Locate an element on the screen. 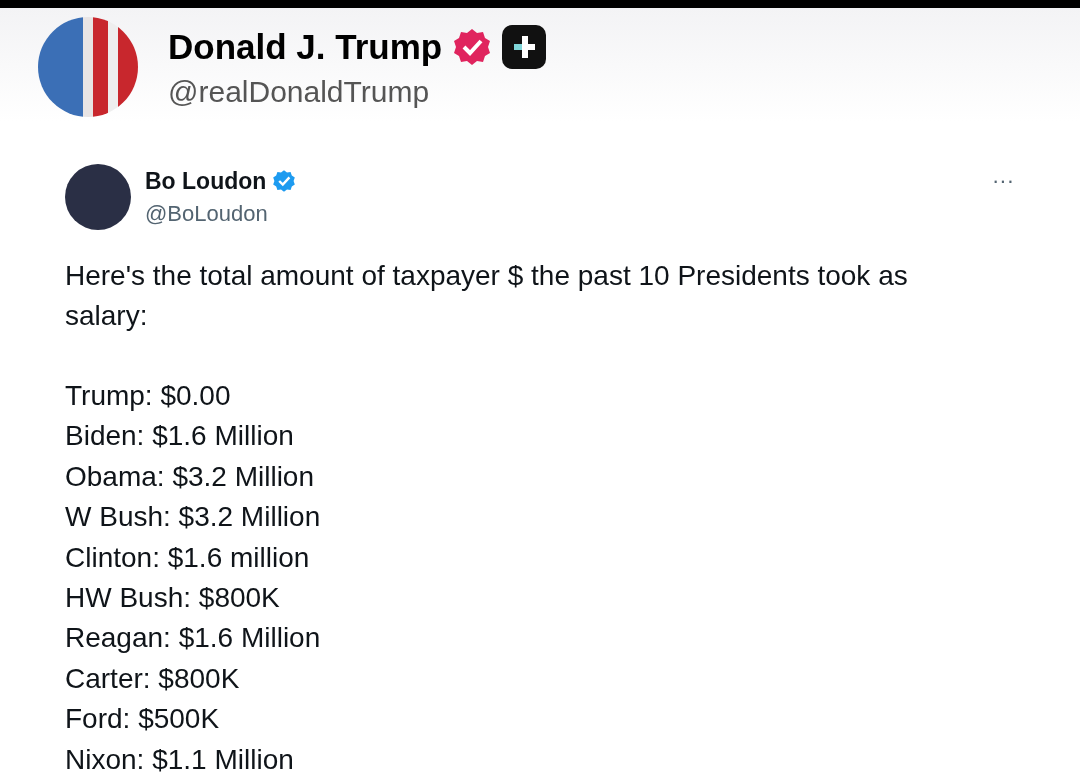 This screenshot has width=1080, height=772. post-text-line: Trump: $0.00 is located at coordinates (148, 396).